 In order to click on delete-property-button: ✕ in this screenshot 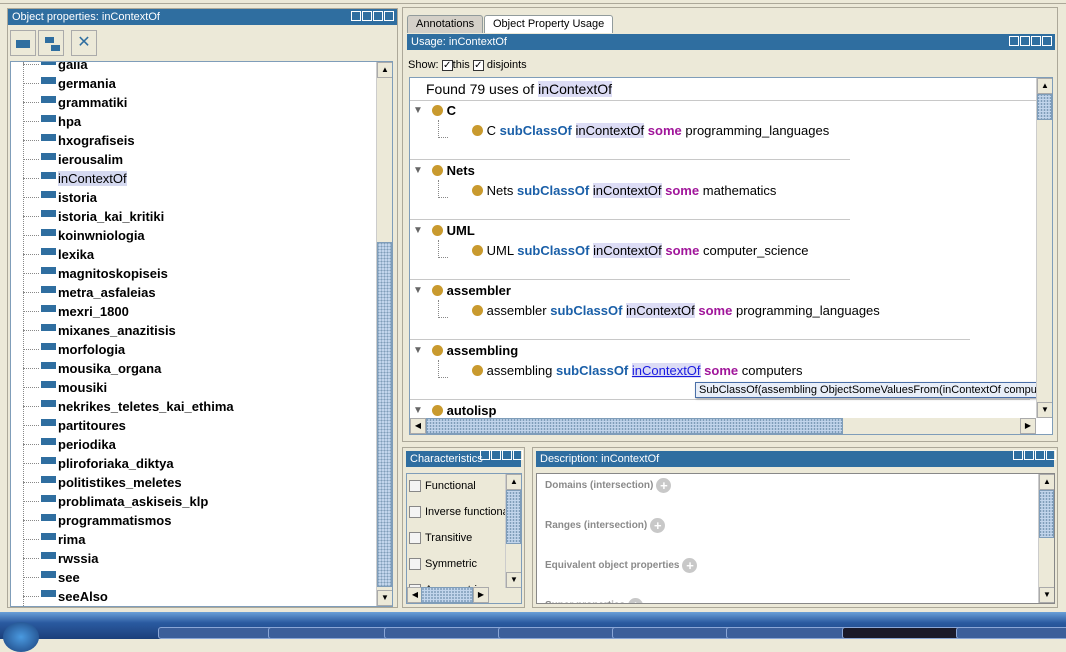, I will do `click(84, 43)`.